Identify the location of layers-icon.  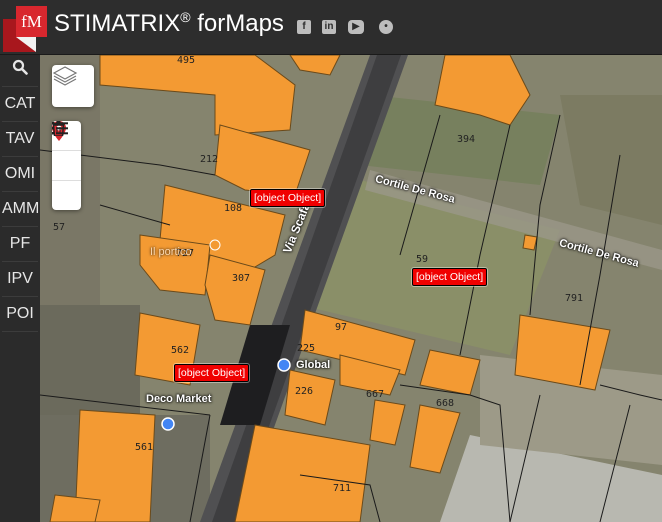
(73, 86).